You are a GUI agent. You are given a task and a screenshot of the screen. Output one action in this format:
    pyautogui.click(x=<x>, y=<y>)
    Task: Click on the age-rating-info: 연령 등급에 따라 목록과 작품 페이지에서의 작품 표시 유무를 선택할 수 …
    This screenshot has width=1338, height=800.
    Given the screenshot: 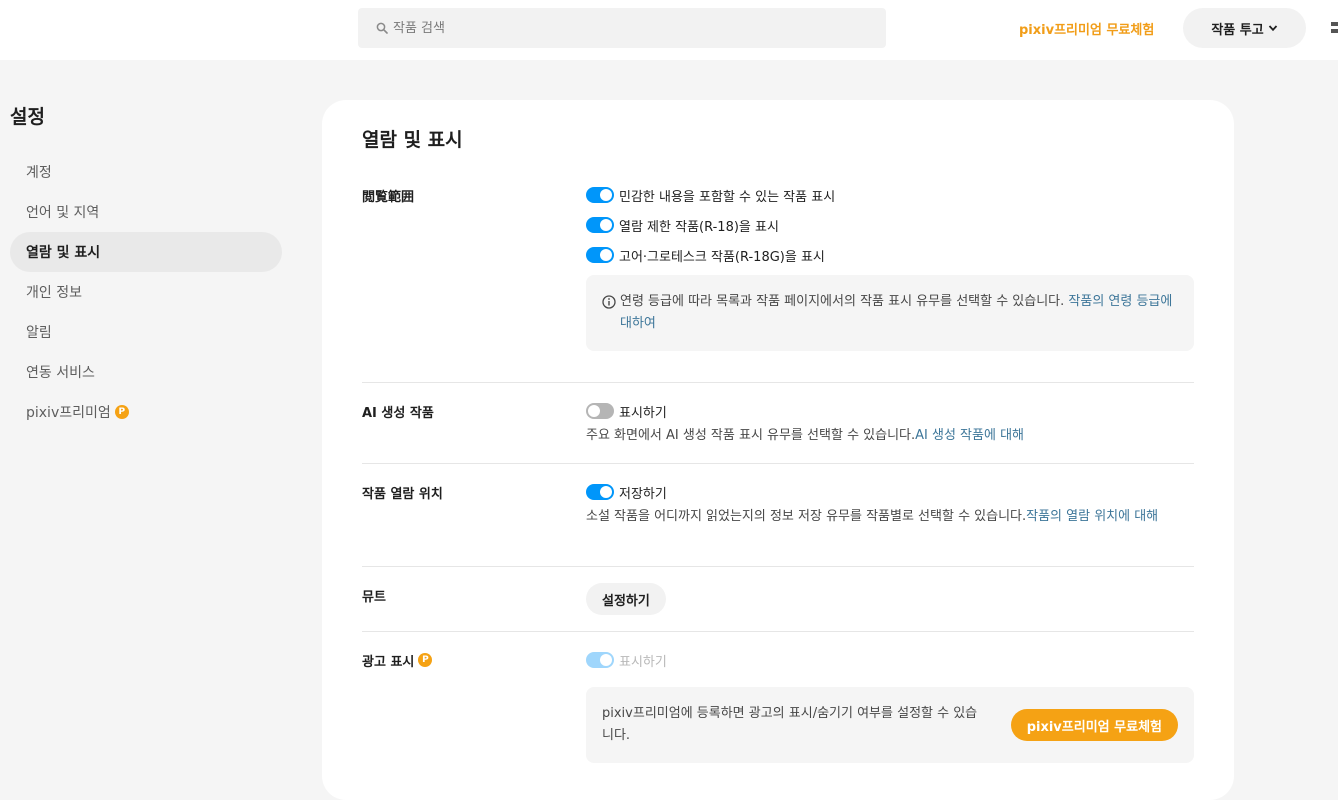 What is the action you would take?
    pyautogui.click(x=897, y=313)
    